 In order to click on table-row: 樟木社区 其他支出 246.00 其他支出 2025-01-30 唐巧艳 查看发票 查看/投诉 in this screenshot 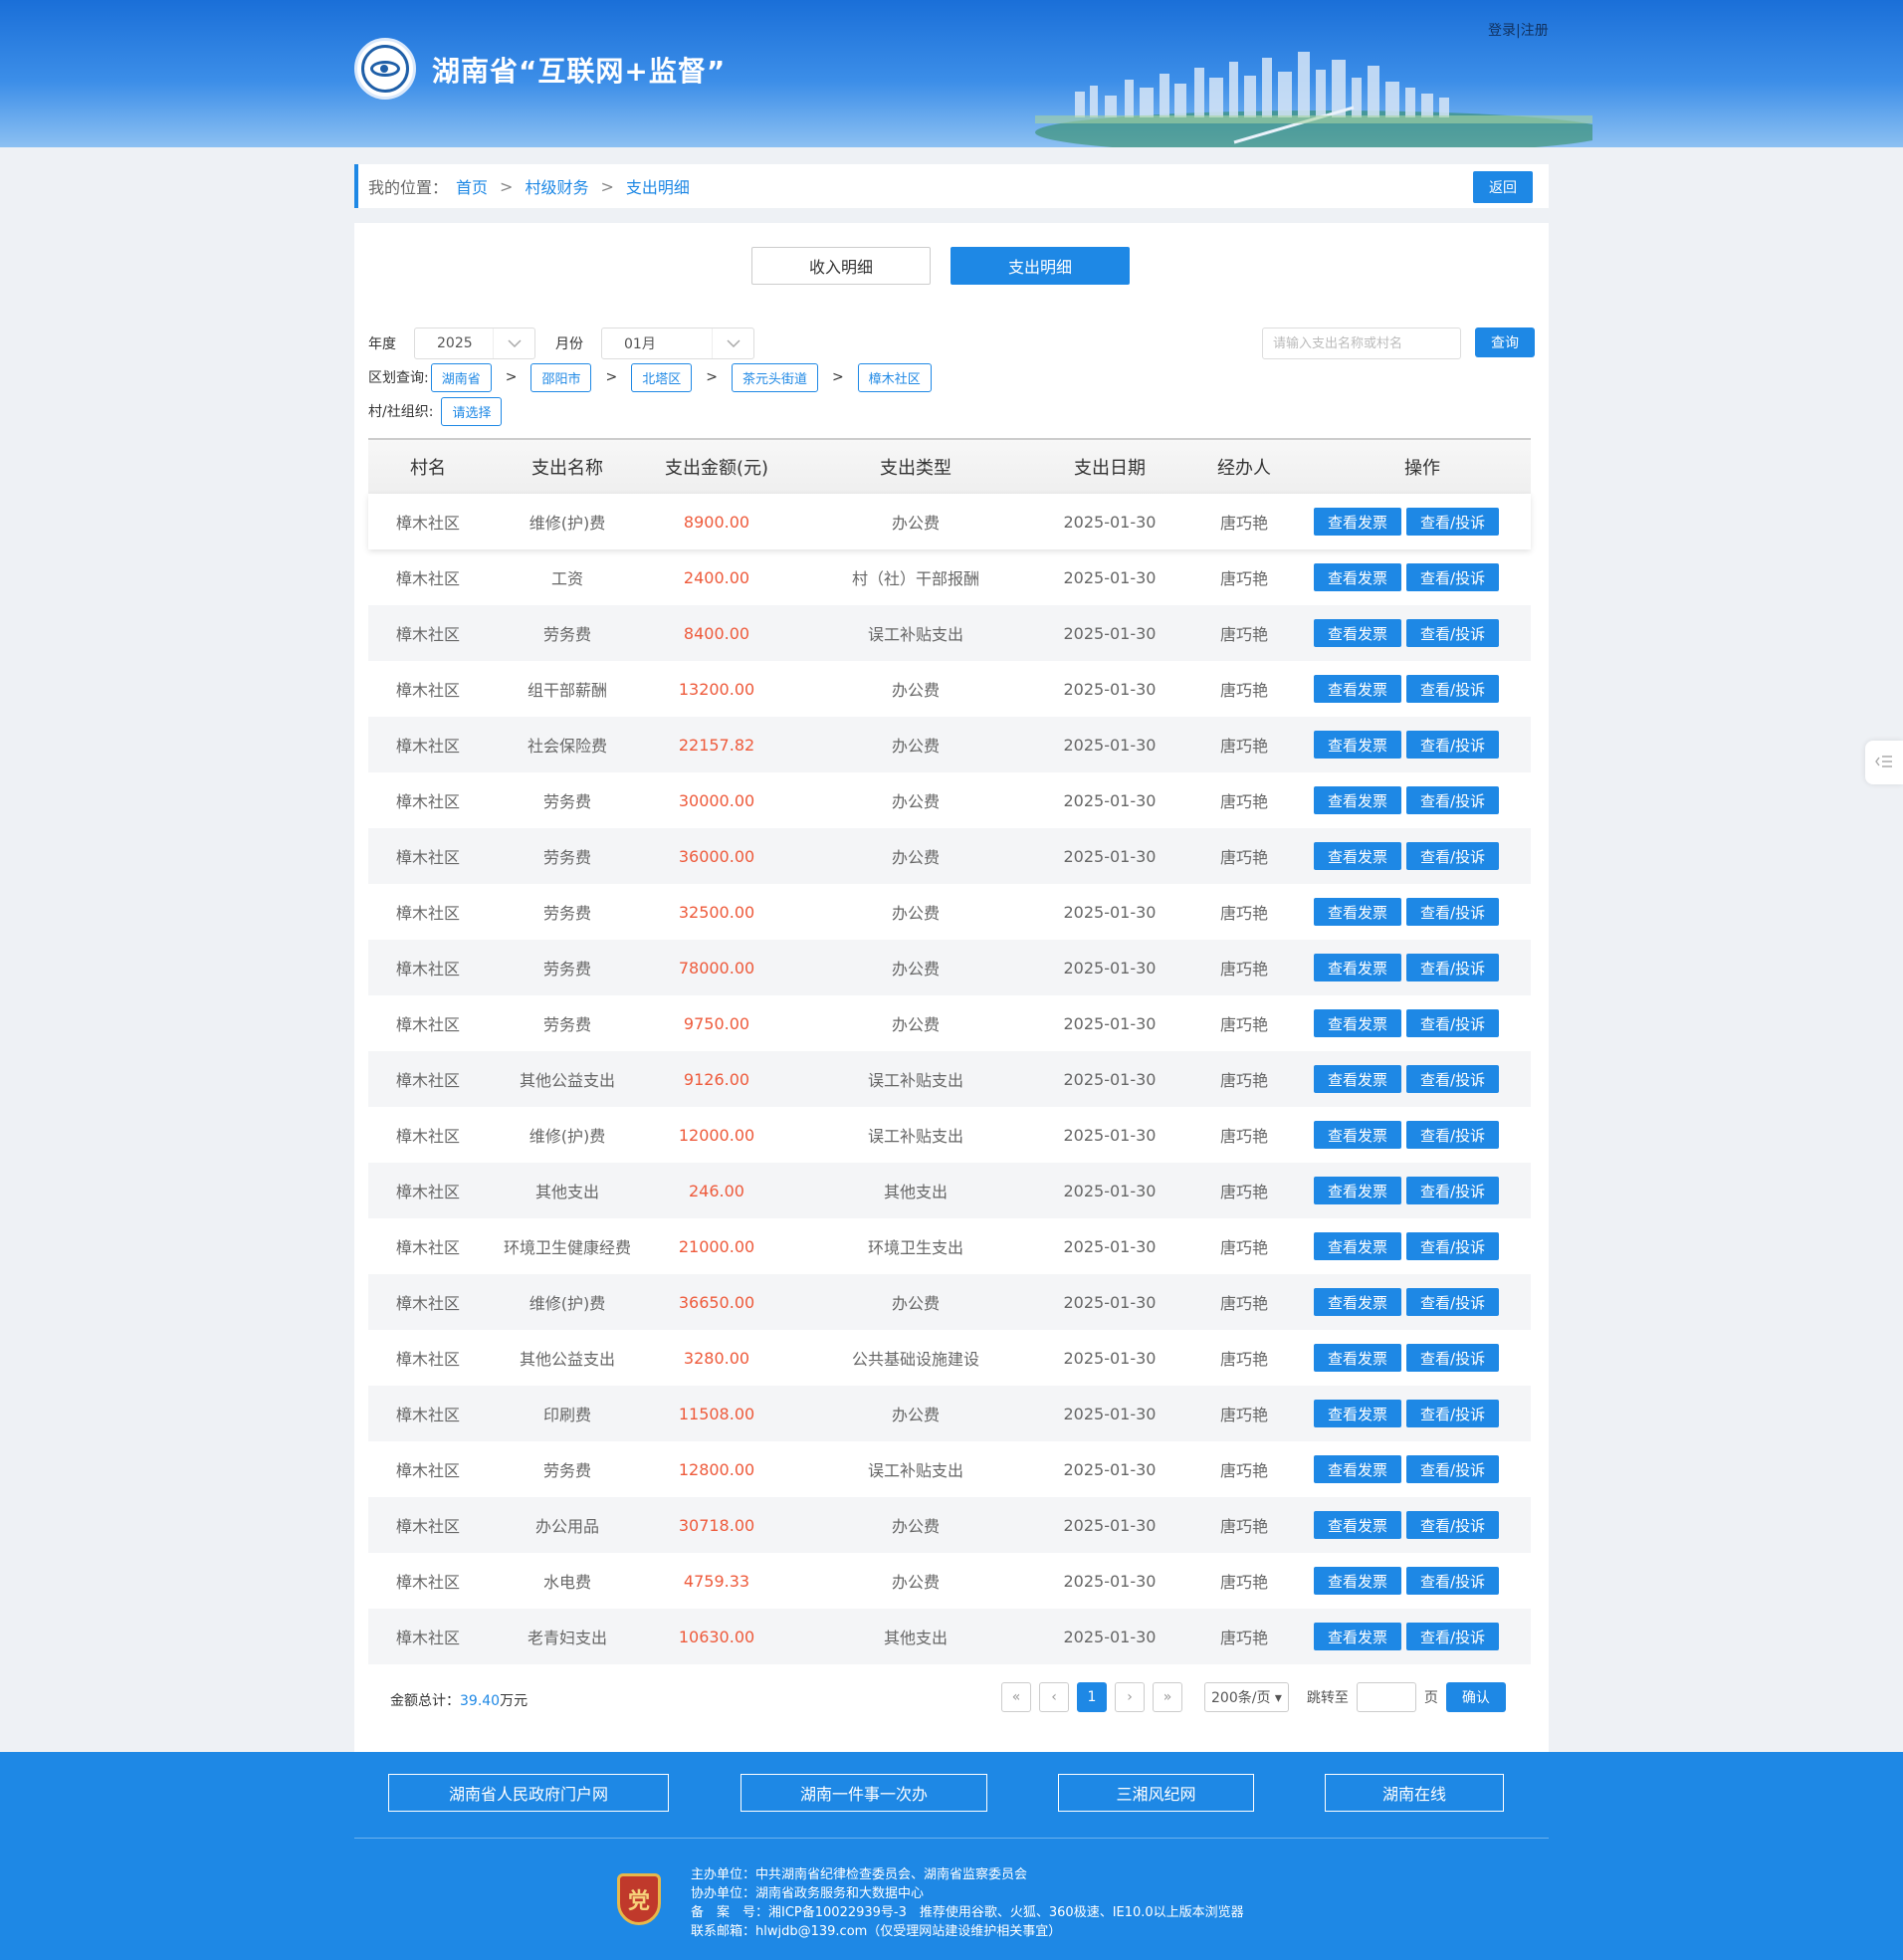, I will do `click(950, 1191)`.